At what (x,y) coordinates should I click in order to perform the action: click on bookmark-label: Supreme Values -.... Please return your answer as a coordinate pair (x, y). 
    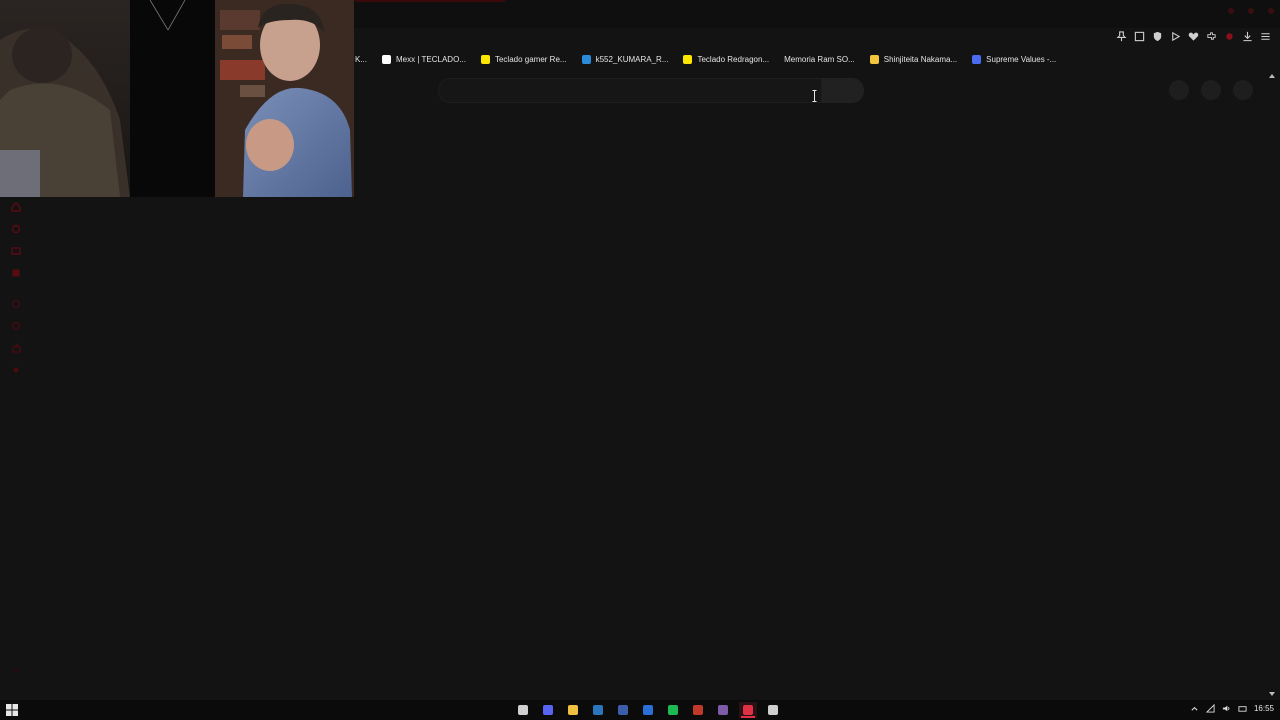
    Looking at the image, I should click on (1021, 59).